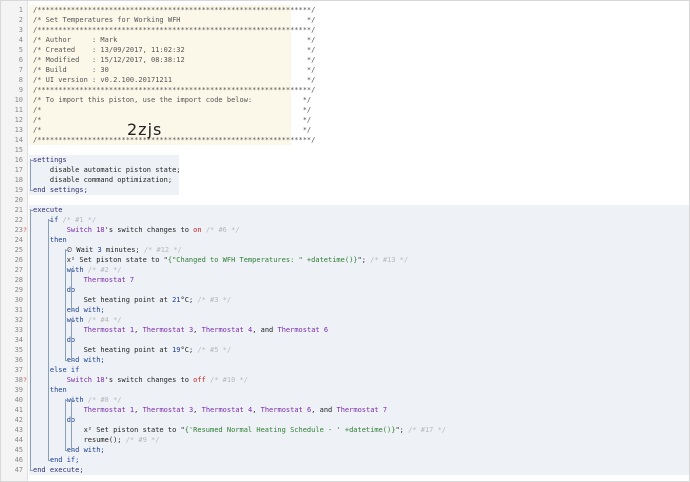  Describe the element at coordinates (109, 430) in the screenshot. I see `code-token: x² Set piston state to "` at that location.